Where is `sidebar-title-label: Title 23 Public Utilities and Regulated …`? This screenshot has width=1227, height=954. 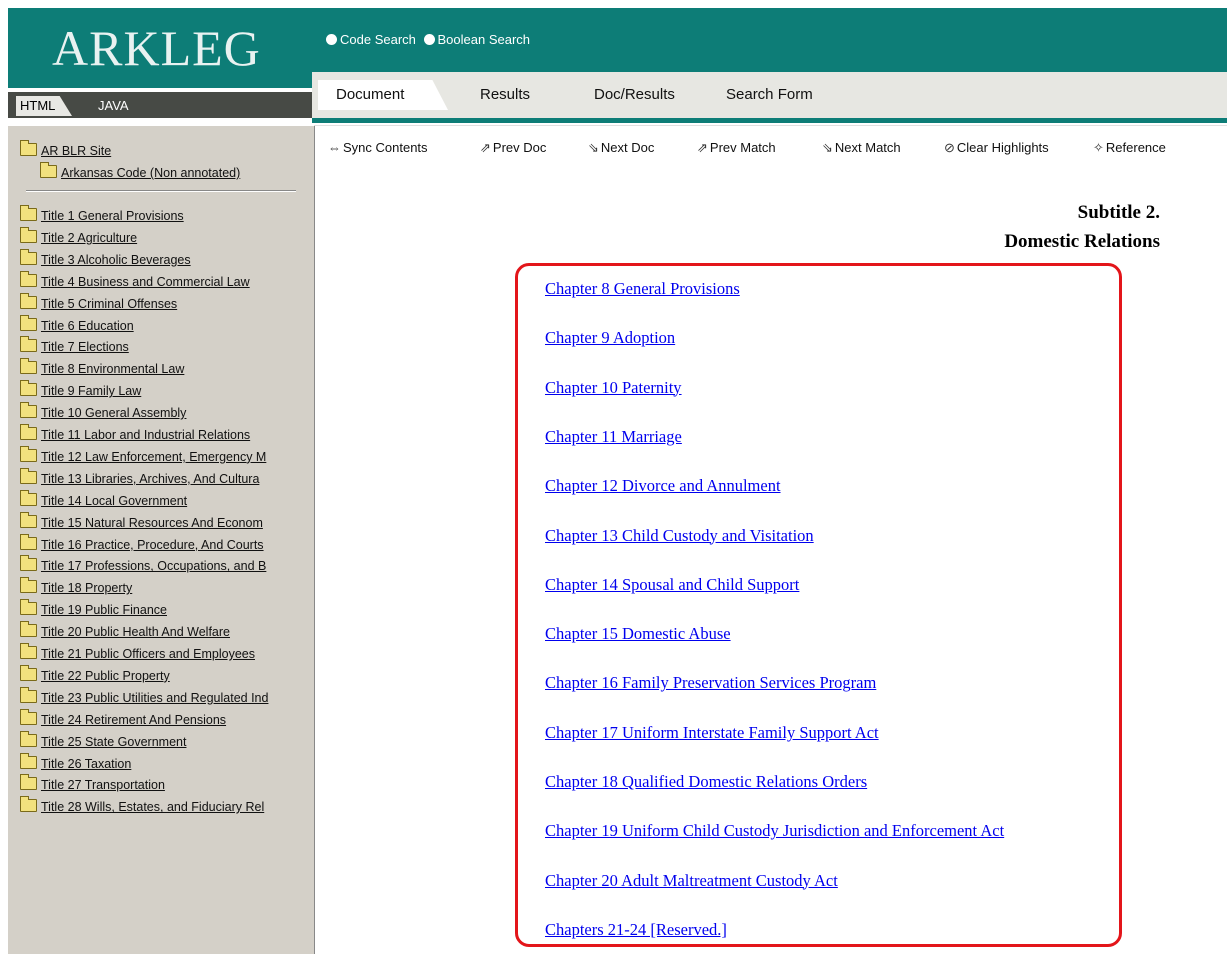
sidebar-title-label: Title 23 Public Utilities and Regulated … is located at coordinates (155, 697).